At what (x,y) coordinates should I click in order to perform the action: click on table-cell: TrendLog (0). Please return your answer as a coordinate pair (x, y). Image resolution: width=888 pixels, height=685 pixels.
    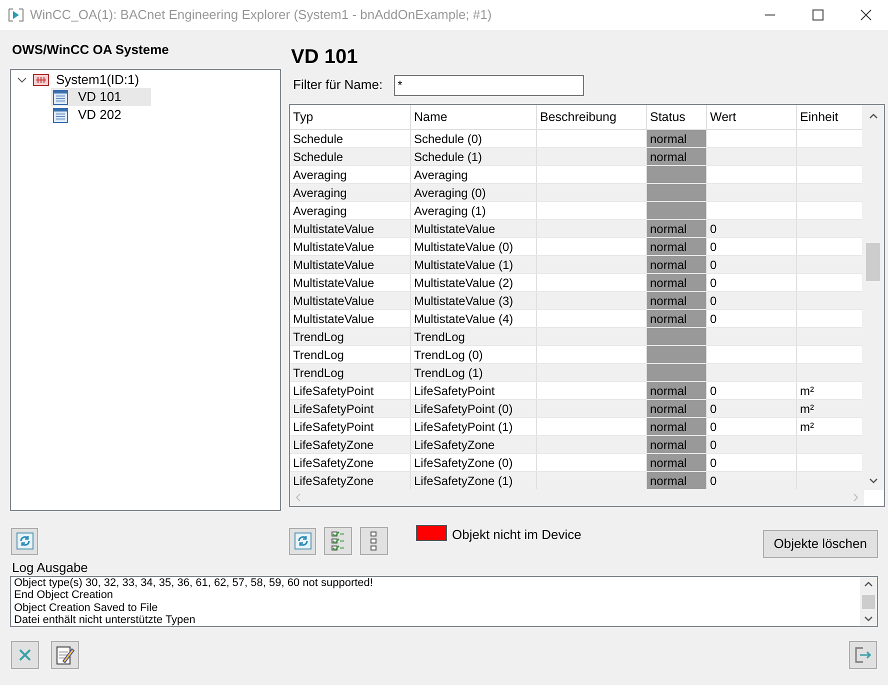
    Looking at the image, I should click on (474, 354).